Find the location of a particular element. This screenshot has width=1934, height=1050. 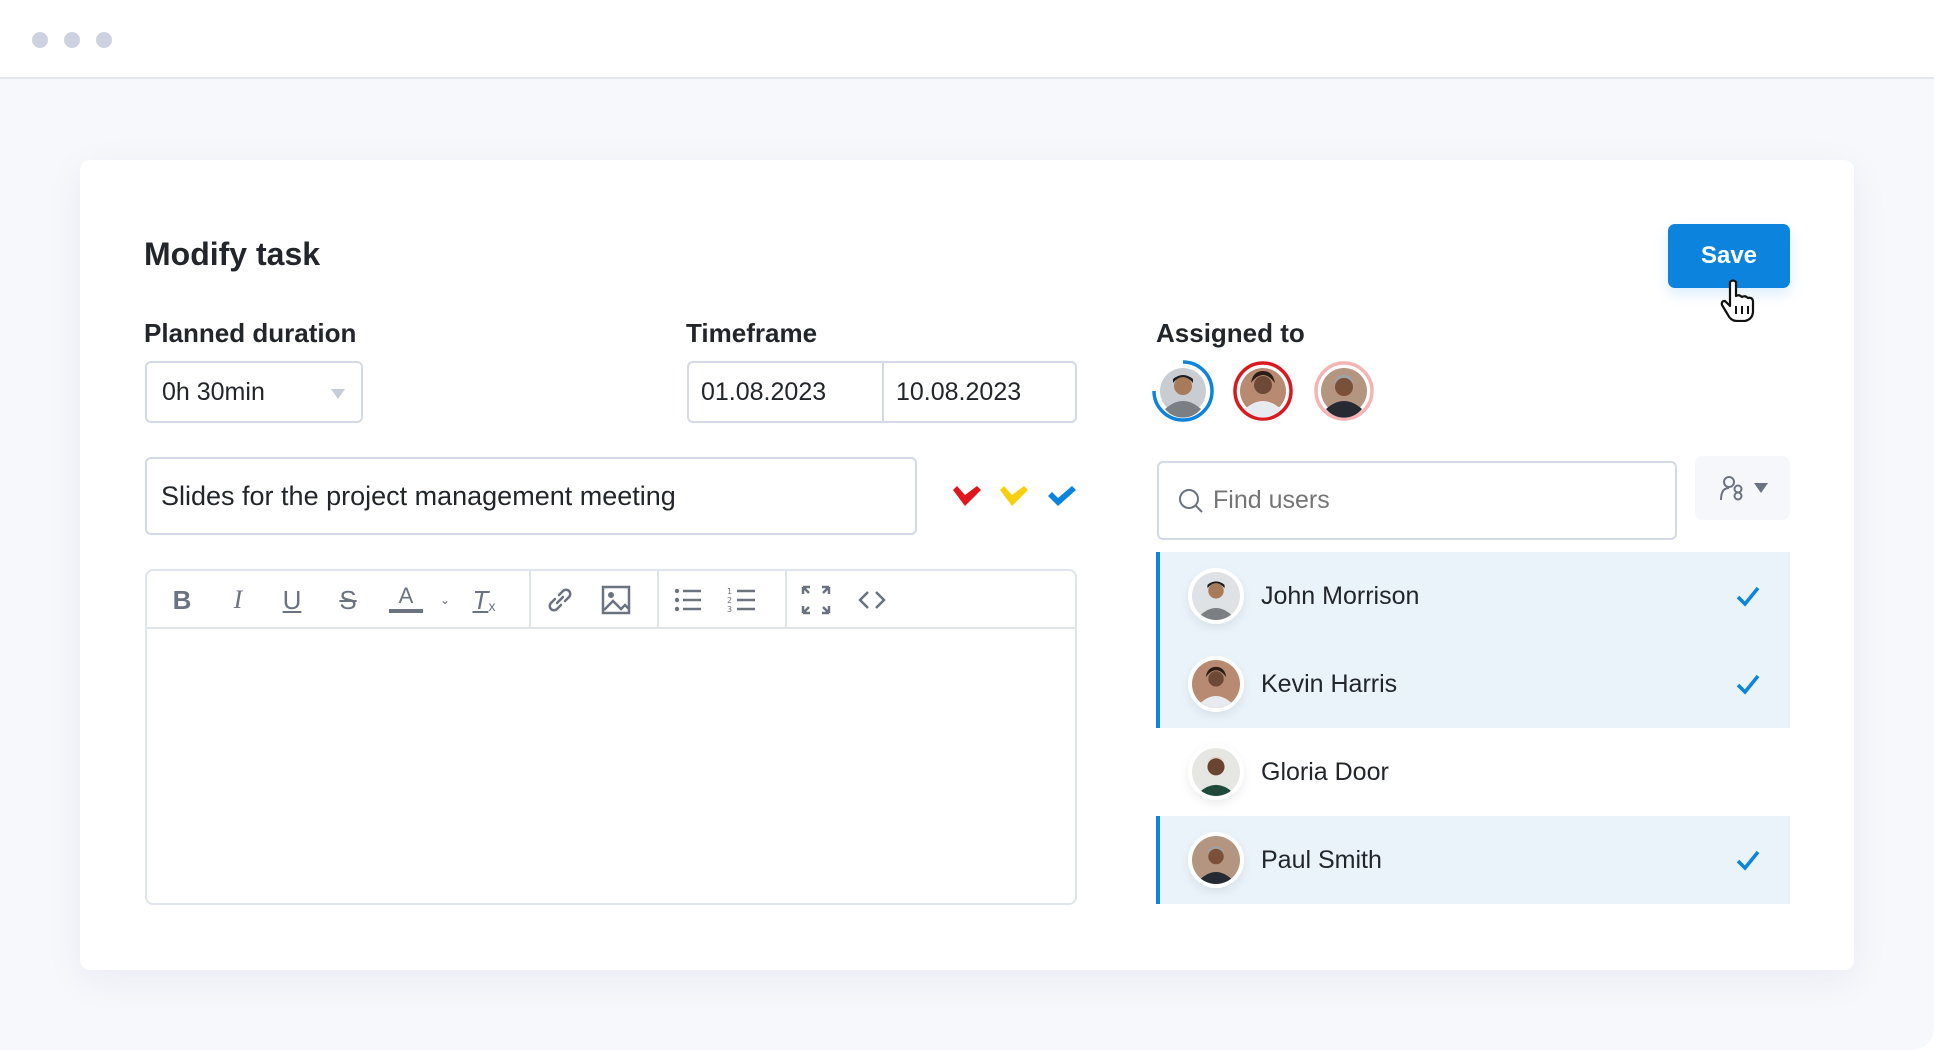

bold-icon: B is located at coordinates (182, 600).